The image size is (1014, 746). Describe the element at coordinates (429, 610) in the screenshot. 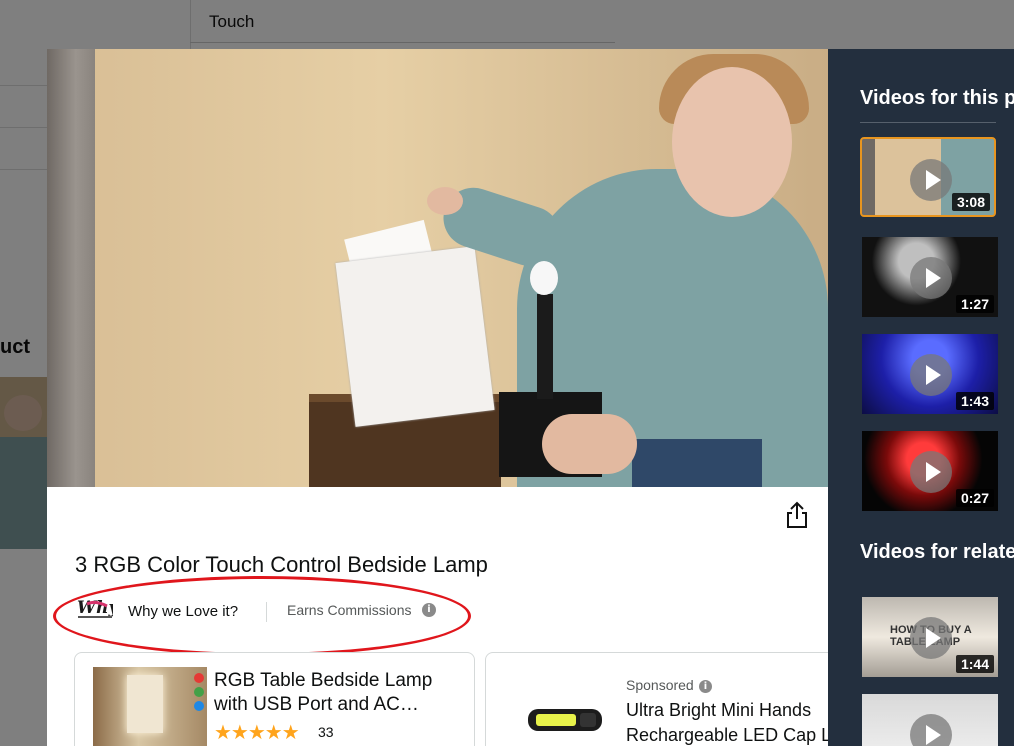

I see `info-icon: i` at that location.